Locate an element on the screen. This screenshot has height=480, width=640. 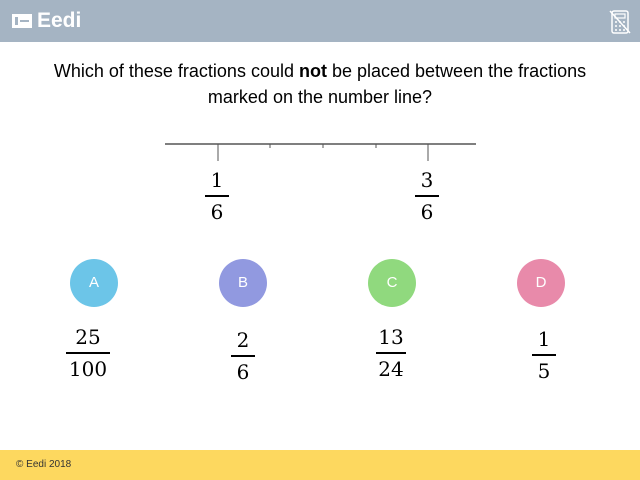
option-a-letter: A is located at coordinates (93, 282).